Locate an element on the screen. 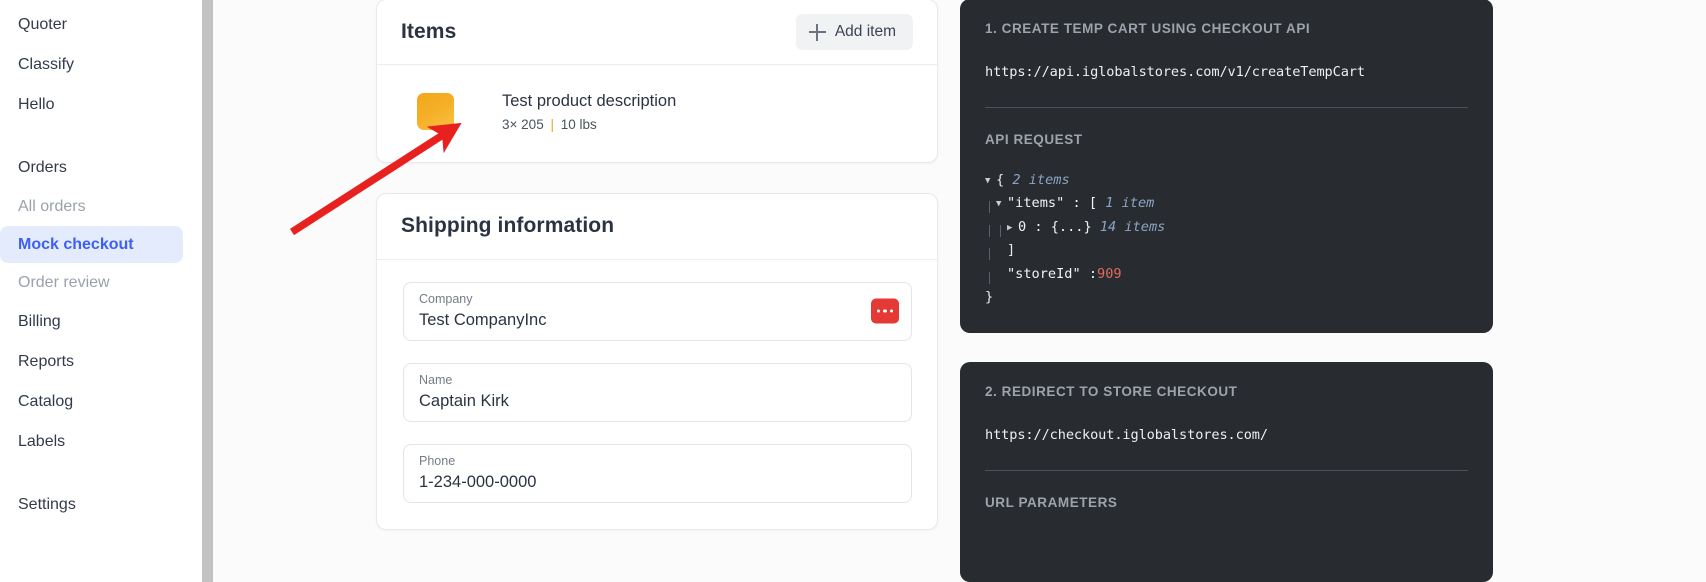 This screenshot has width=1706, height=582. company-field-label: Company is located at coordinates (446, 298).